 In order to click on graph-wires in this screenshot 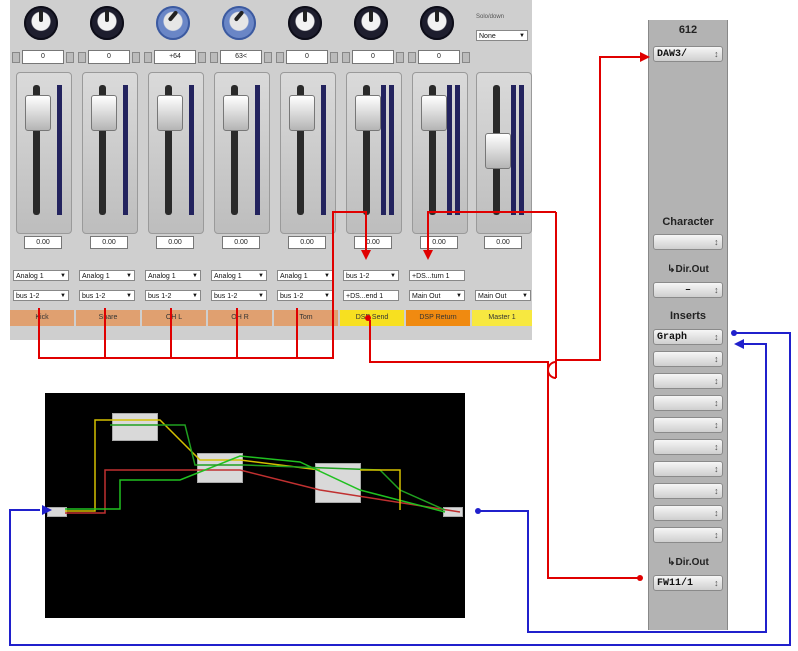, I will do `click(263, 466)`.